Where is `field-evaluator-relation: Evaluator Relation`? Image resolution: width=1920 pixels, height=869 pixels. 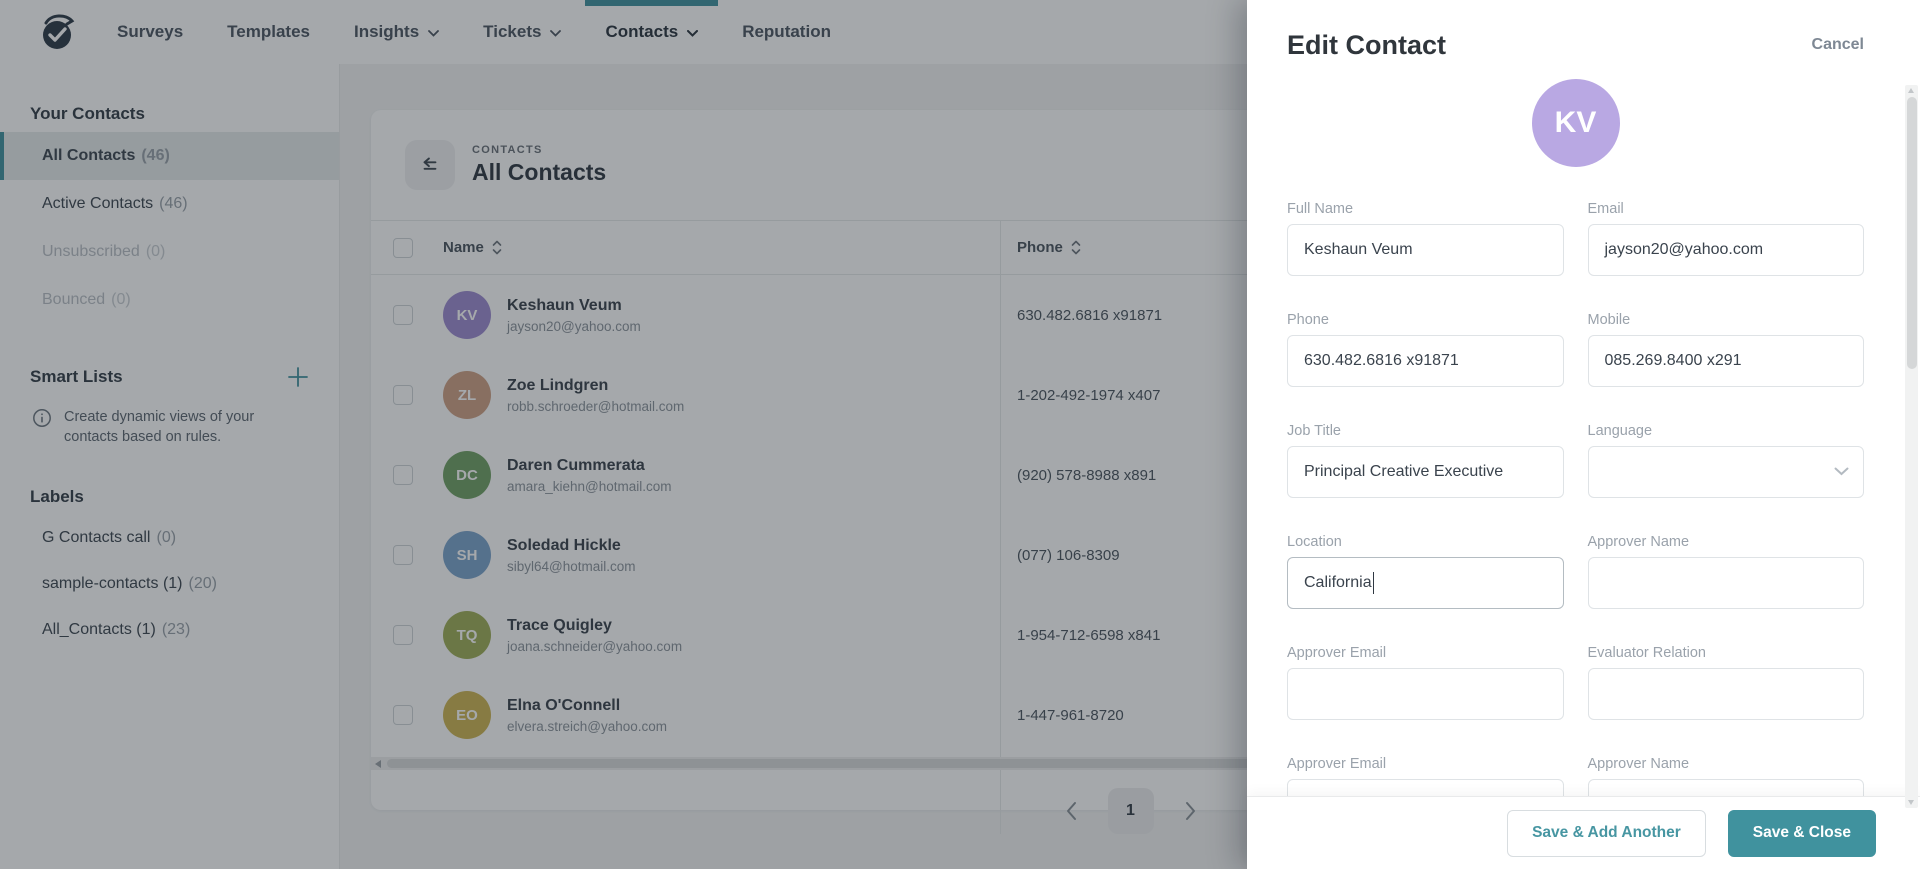
field-evaluator-relation: Evaluator Relation is located at coordinates (1725, 682).